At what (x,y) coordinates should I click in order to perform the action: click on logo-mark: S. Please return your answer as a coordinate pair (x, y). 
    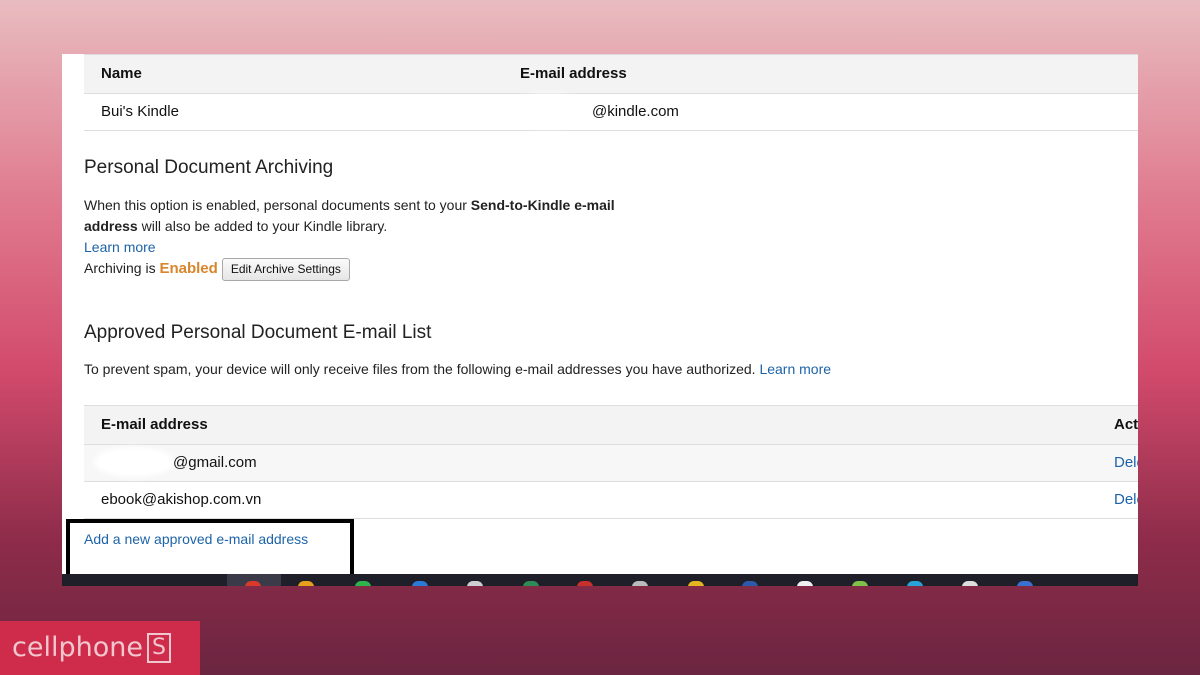
    Looking at the image, I should click on (158, 648).